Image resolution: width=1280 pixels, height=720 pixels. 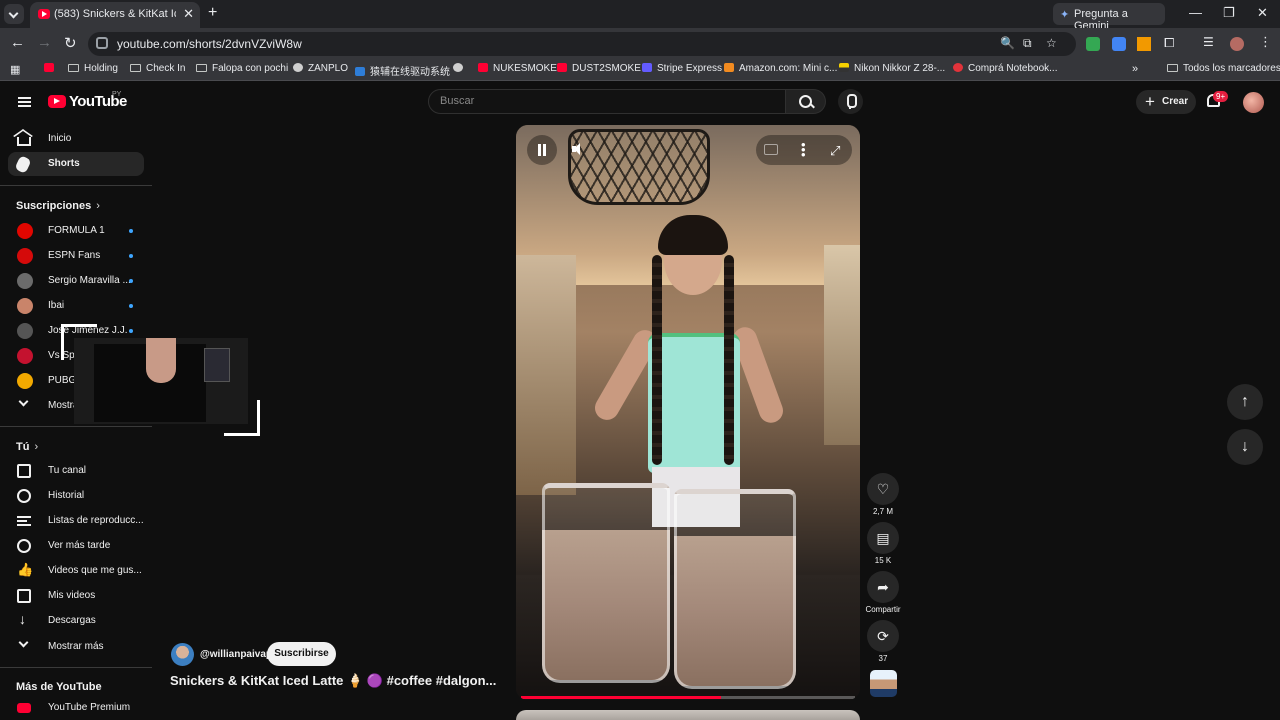 I want to click on subscriptions-header: Suscripciones ›, so click(x=58, y=206).